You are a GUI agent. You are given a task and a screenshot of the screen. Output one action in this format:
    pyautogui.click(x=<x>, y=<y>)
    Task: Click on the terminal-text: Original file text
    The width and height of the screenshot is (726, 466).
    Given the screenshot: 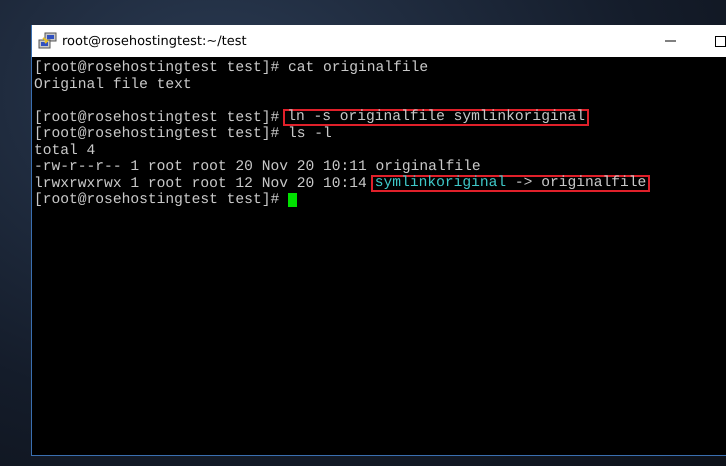 What is the action you would take?
    pyautogui.click(x=113, y=84)
    